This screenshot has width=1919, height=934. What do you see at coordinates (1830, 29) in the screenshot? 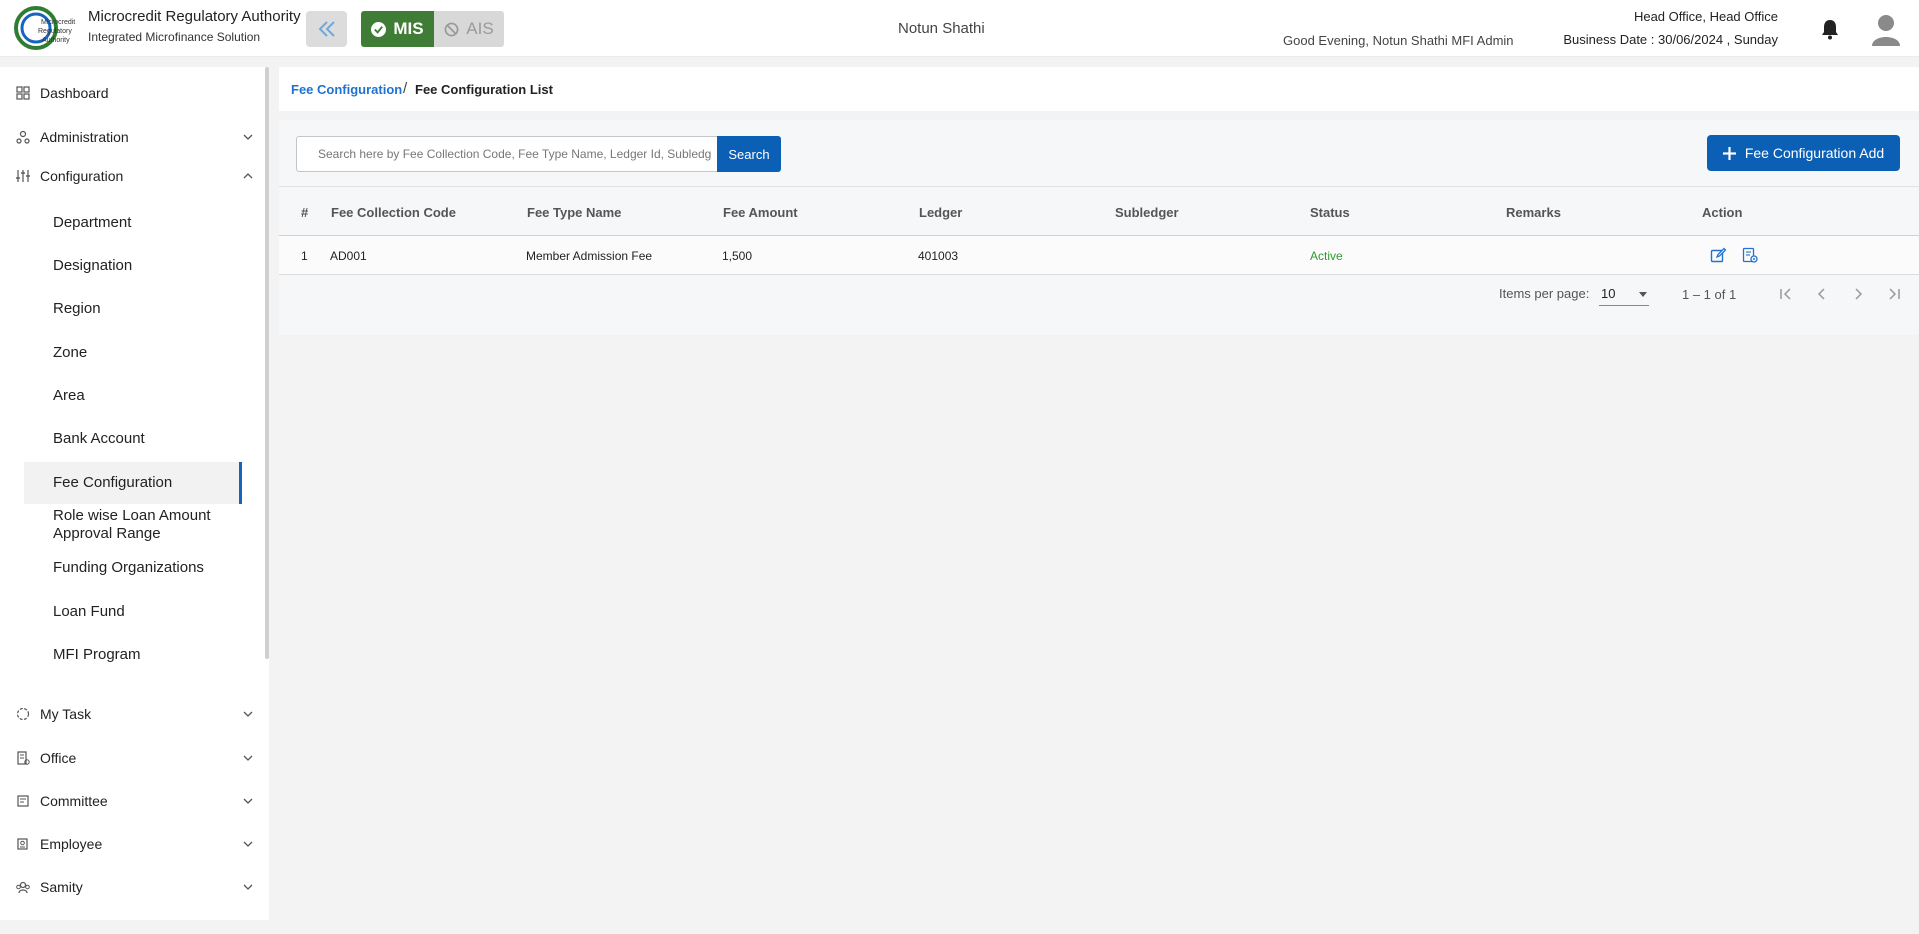
I see `notification-bell-icon` at bounding box center [1830, 29].